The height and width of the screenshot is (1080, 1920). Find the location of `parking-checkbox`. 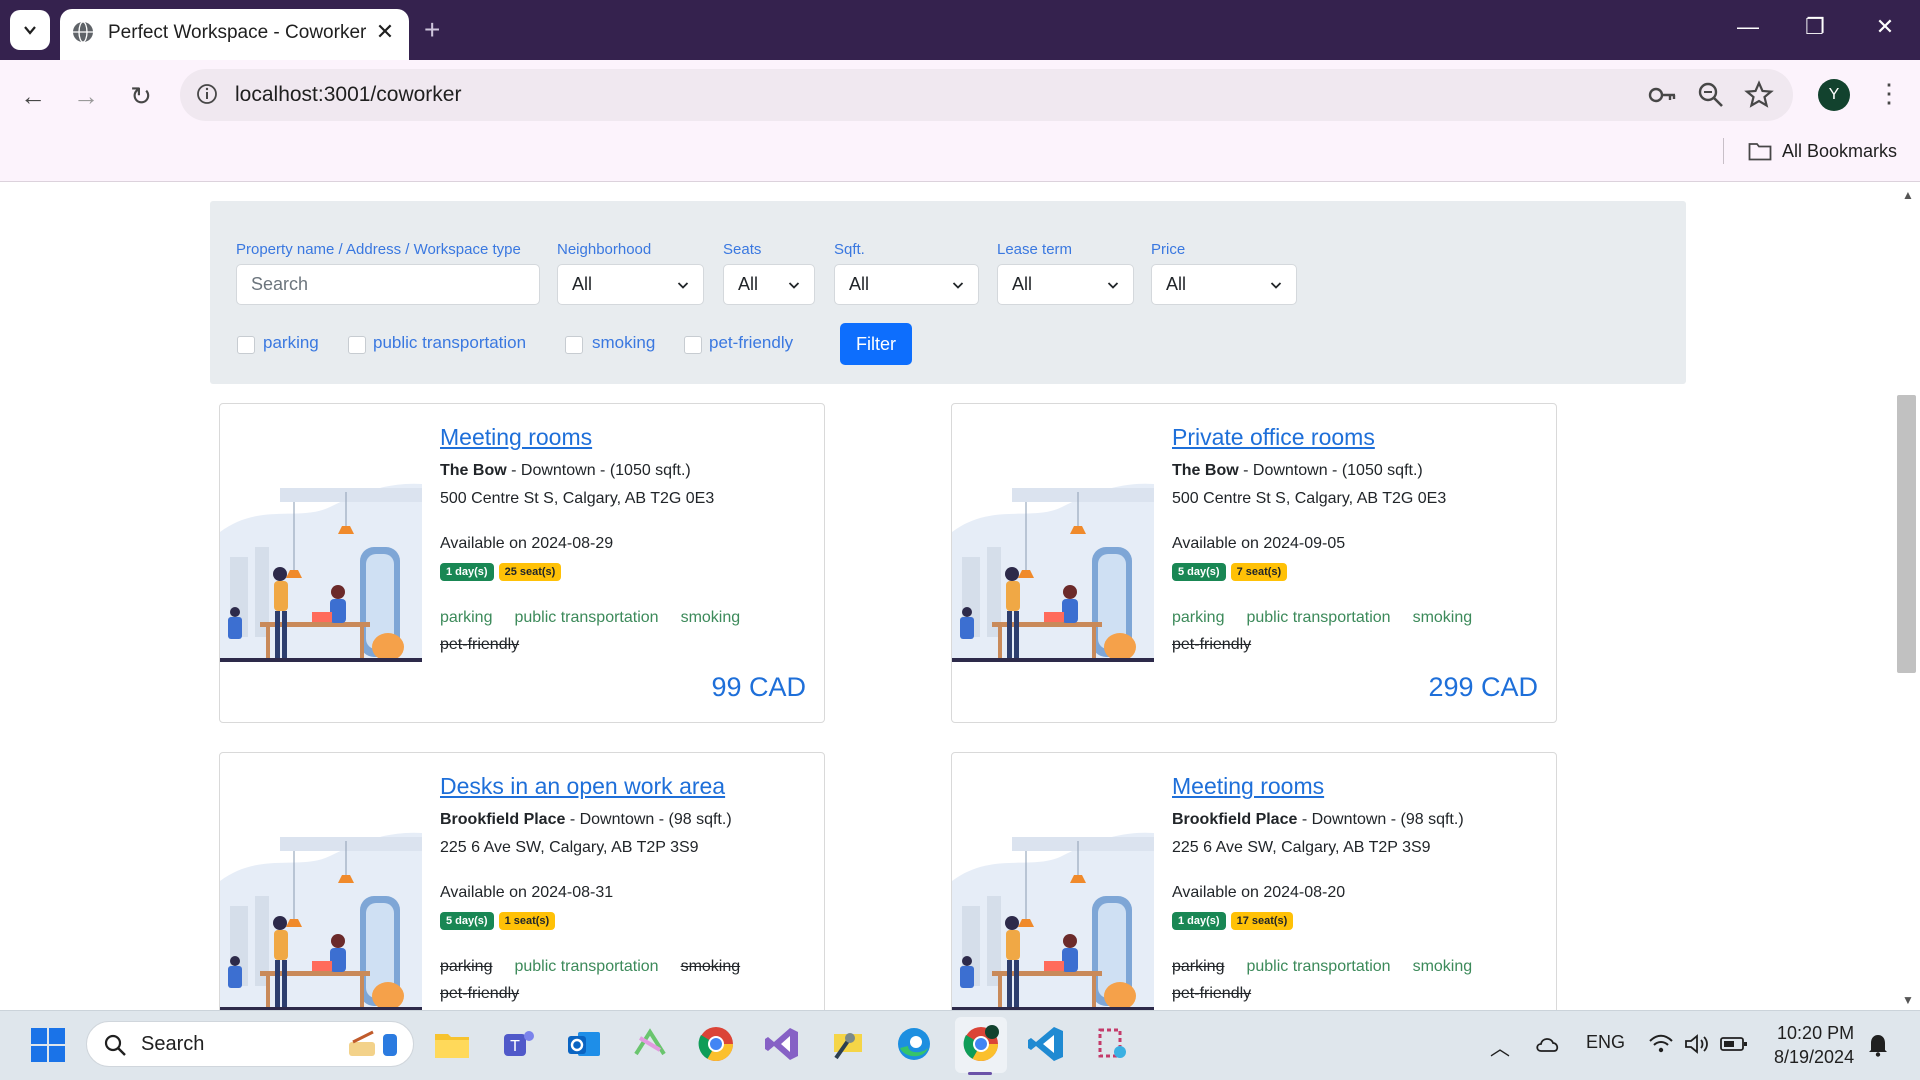

parking-checkbox is located at coordinates (246, 345).